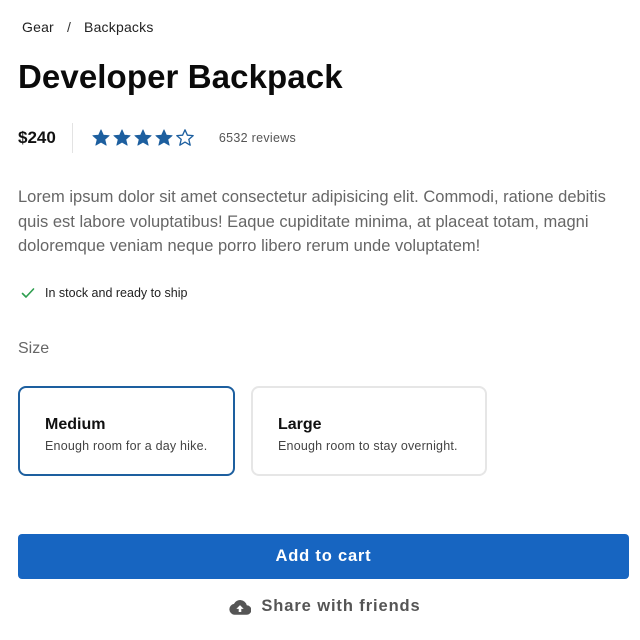 The image size is (640, 640). I want to click on product-price: $240, so click(37, 137).